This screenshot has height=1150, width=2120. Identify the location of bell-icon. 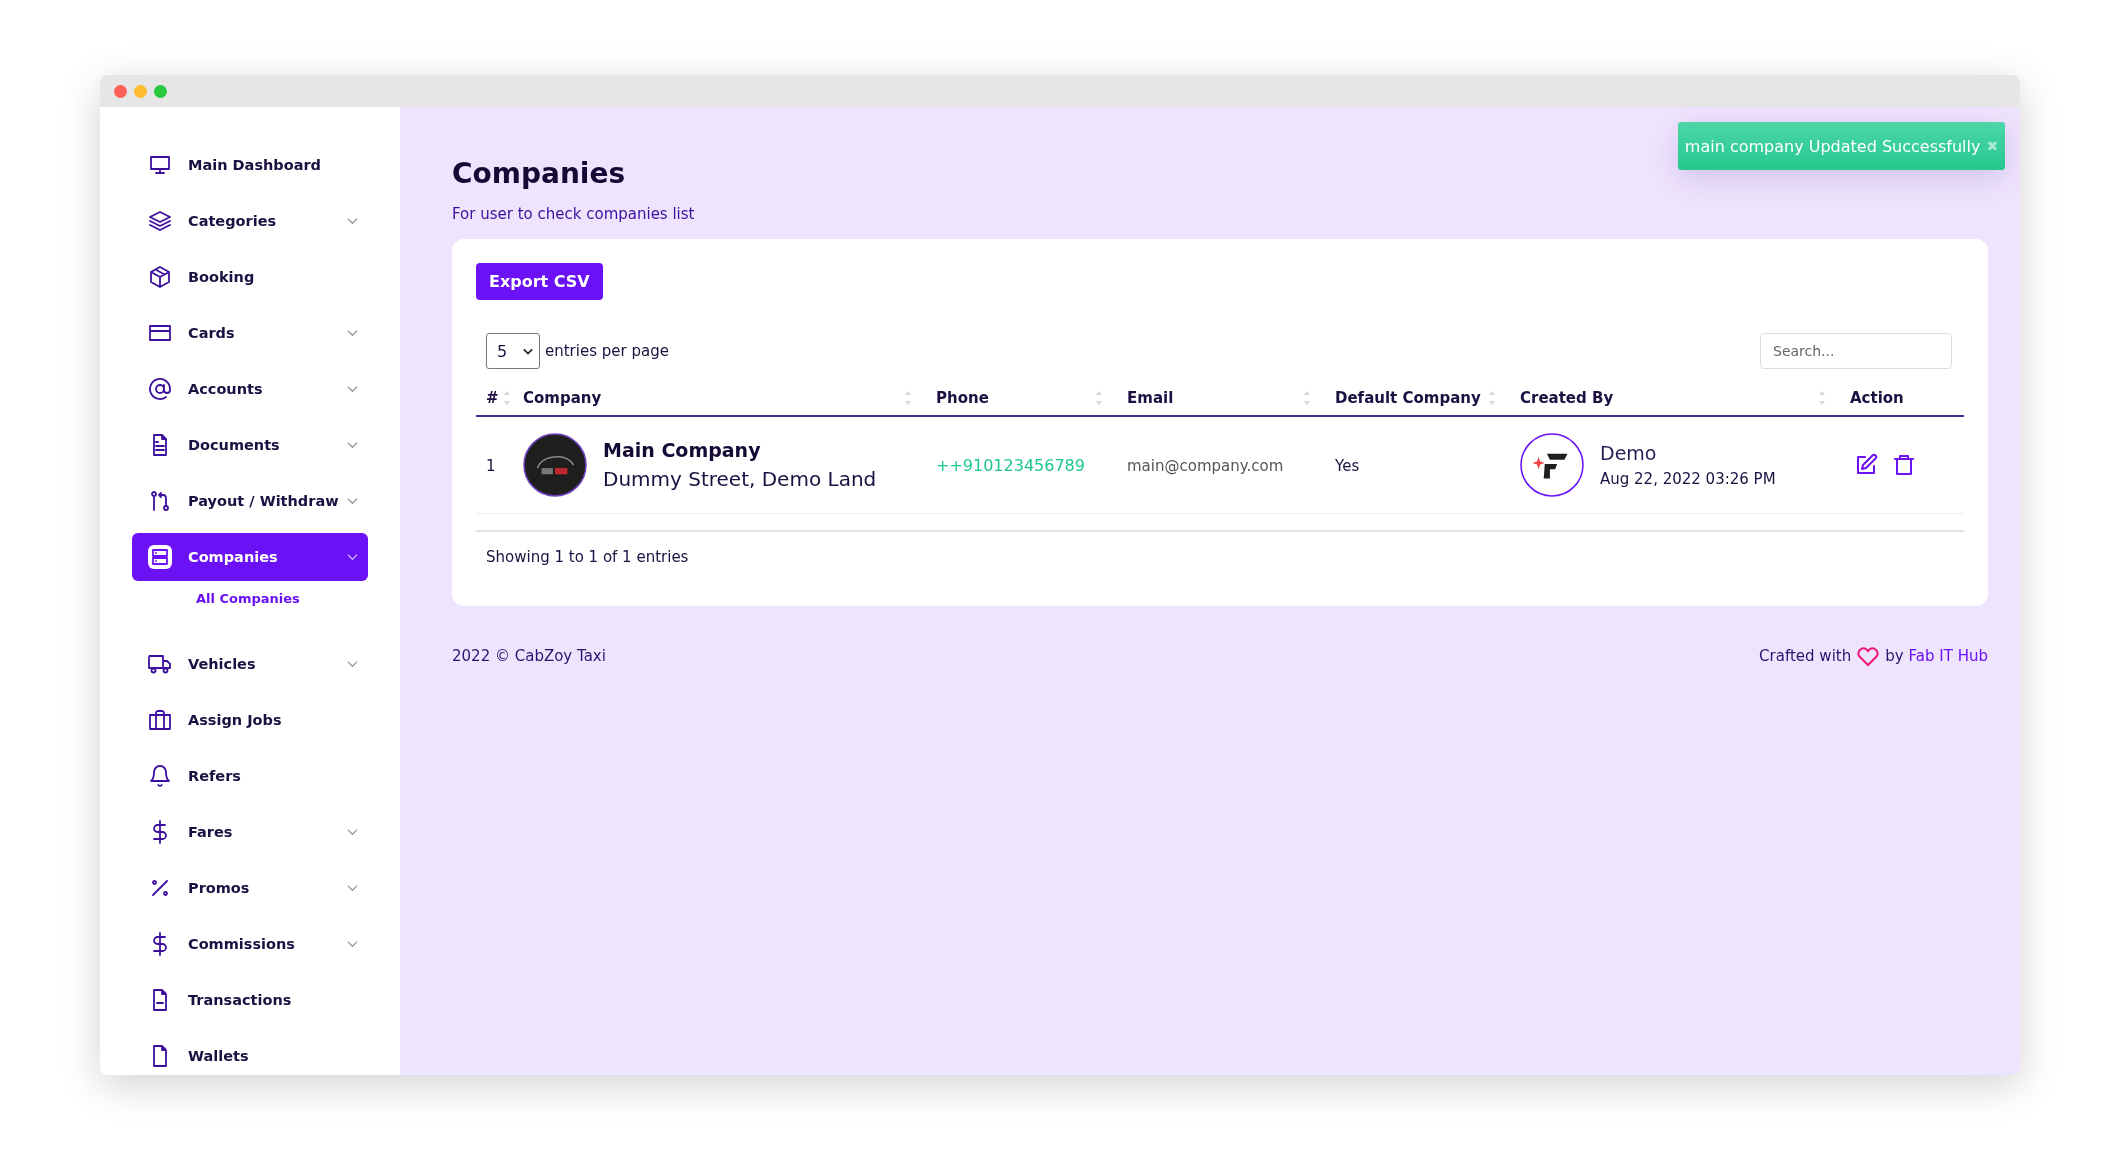
(160, 776).